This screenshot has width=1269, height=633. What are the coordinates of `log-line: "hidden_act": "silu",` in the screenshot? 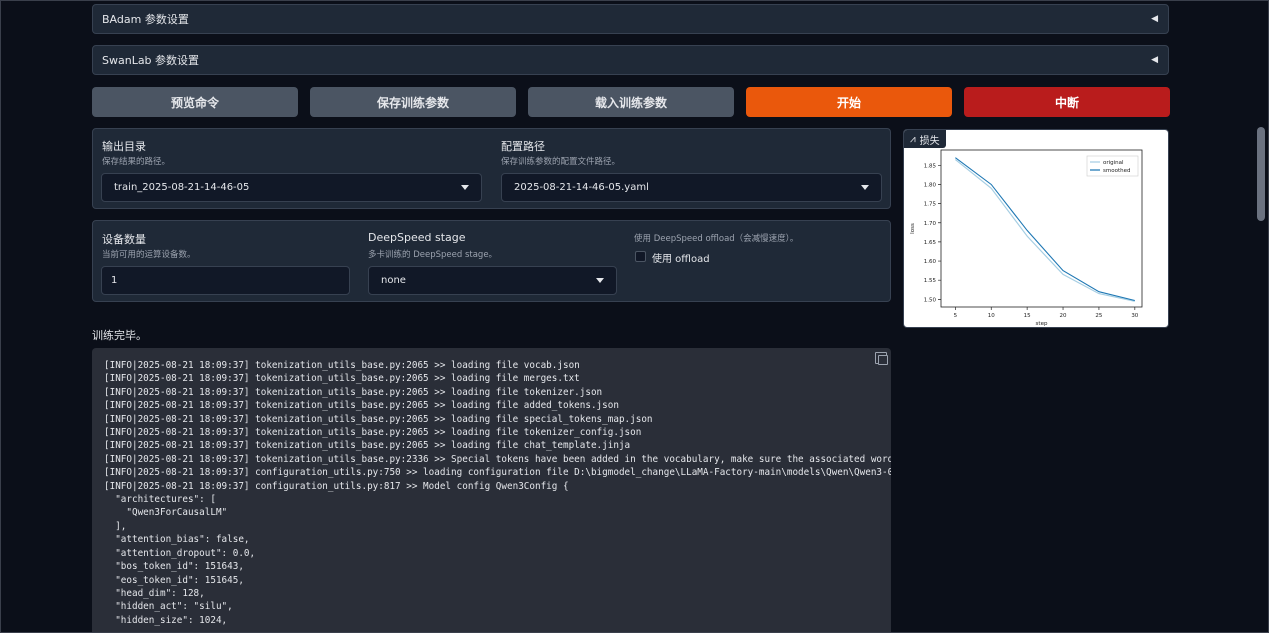 It's located at (168, 607).